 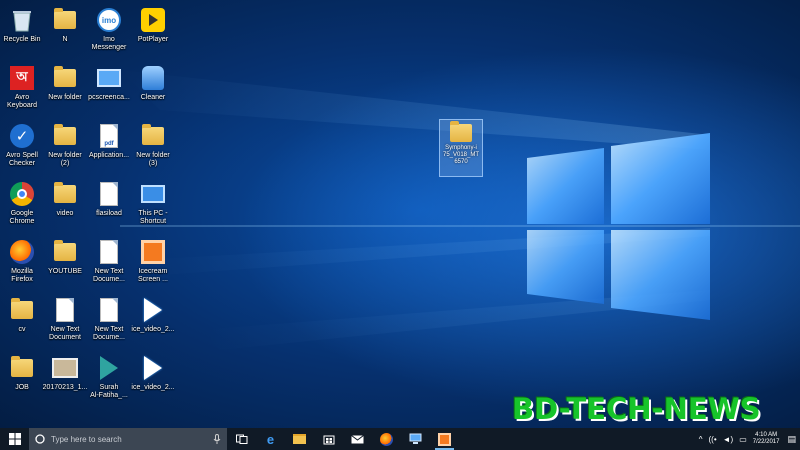 I want to click on desktop-icon-label: New Text Document, so click(x=65, y=333).